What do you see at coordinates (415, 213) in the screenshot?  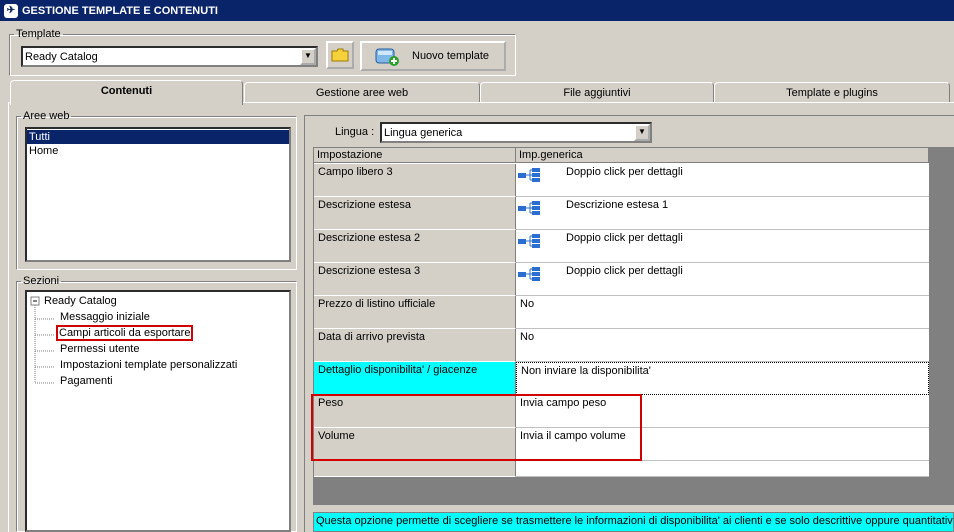 I see `grid-row-name: Descrizione estesa` at bounding box center [415, 213].